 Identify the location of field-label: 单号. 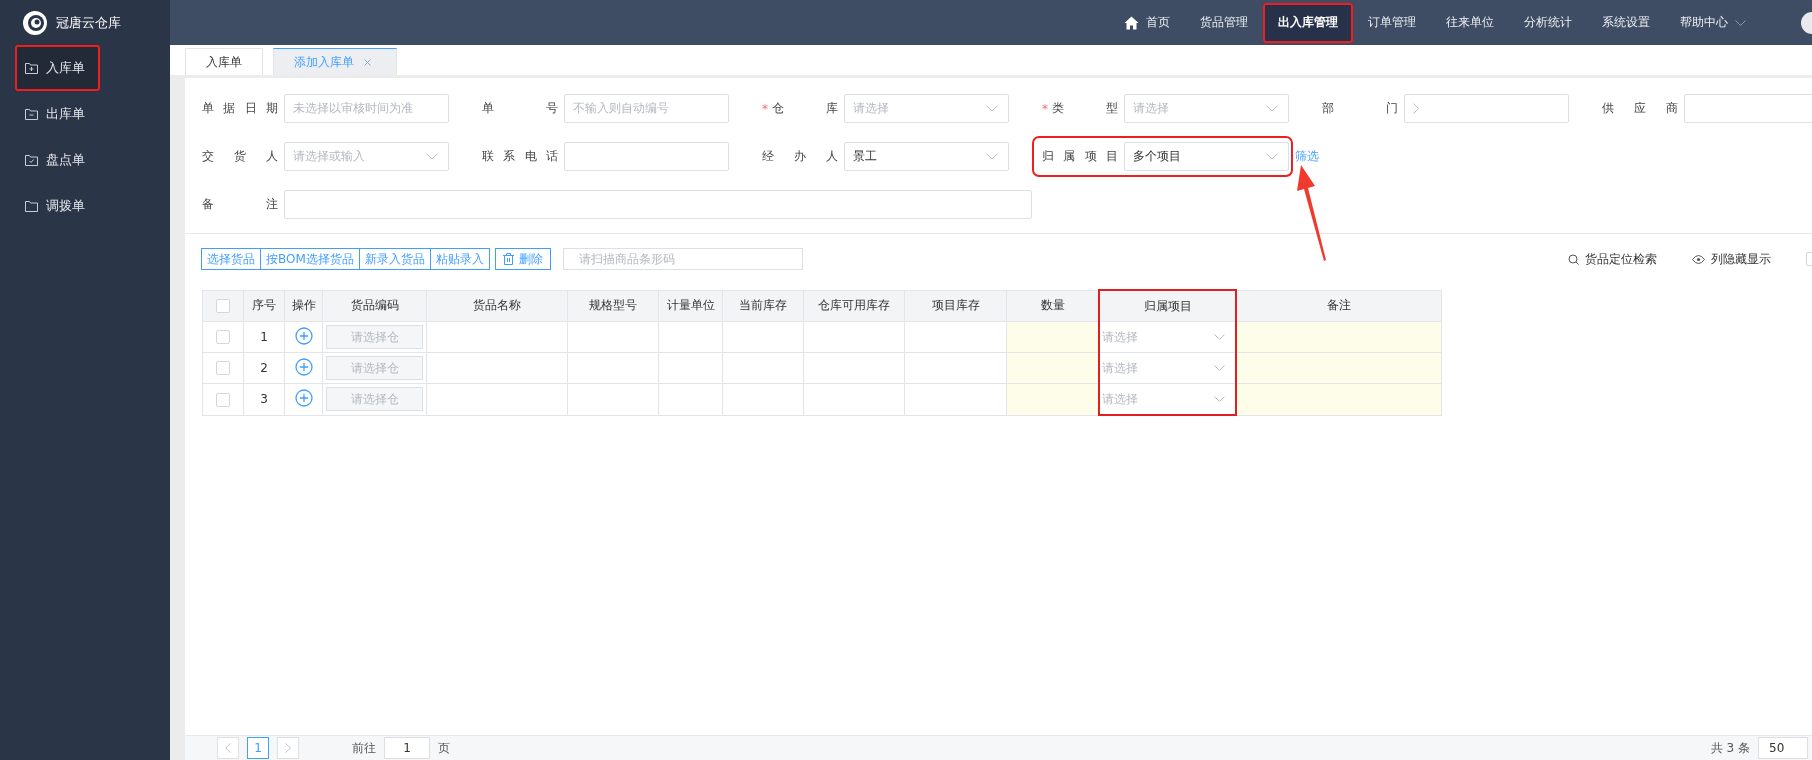
(520, 108).